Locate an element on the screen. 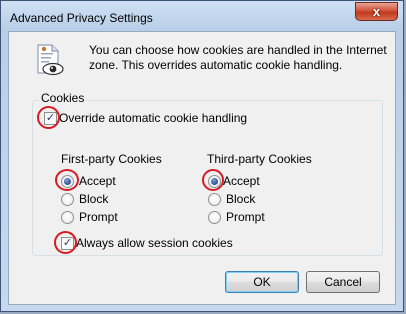  third-party-prompt-radio: Prompt is located at coordinates (236, 217).